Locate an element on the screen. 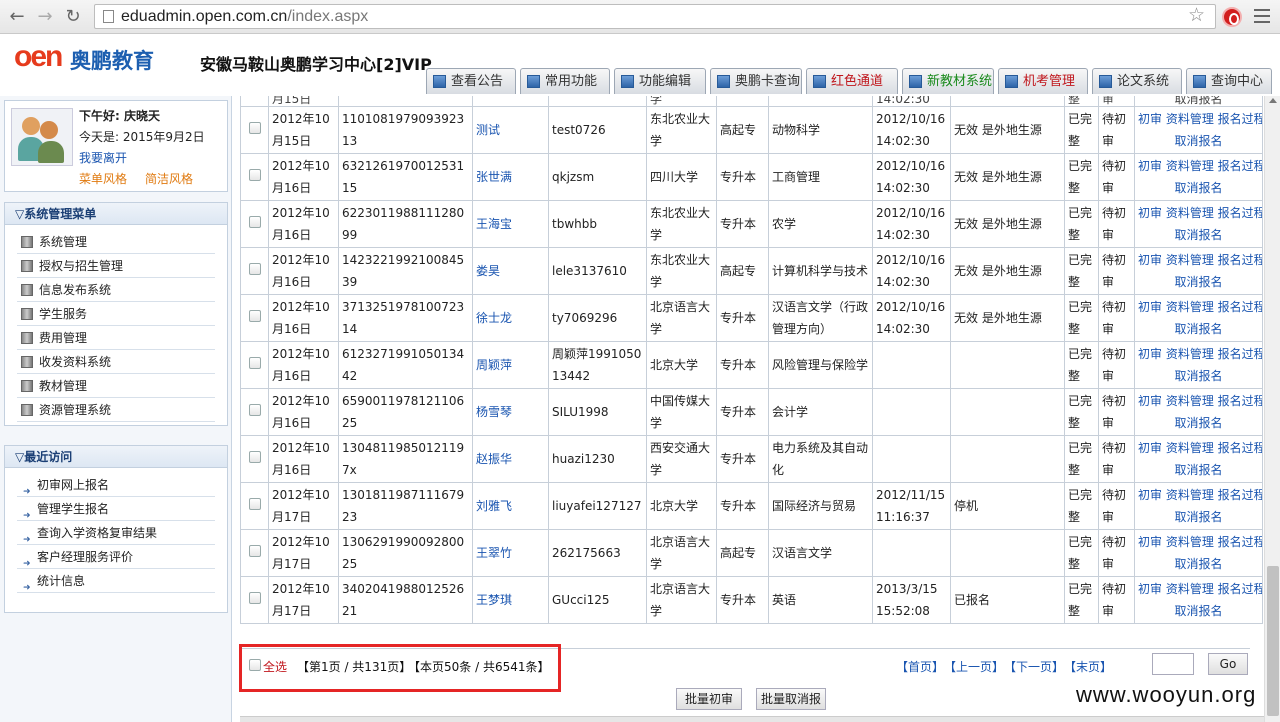 This screenshot has height=722, width=1280. system-menu-item: 教材管理 is located at coordinates (116, 386).